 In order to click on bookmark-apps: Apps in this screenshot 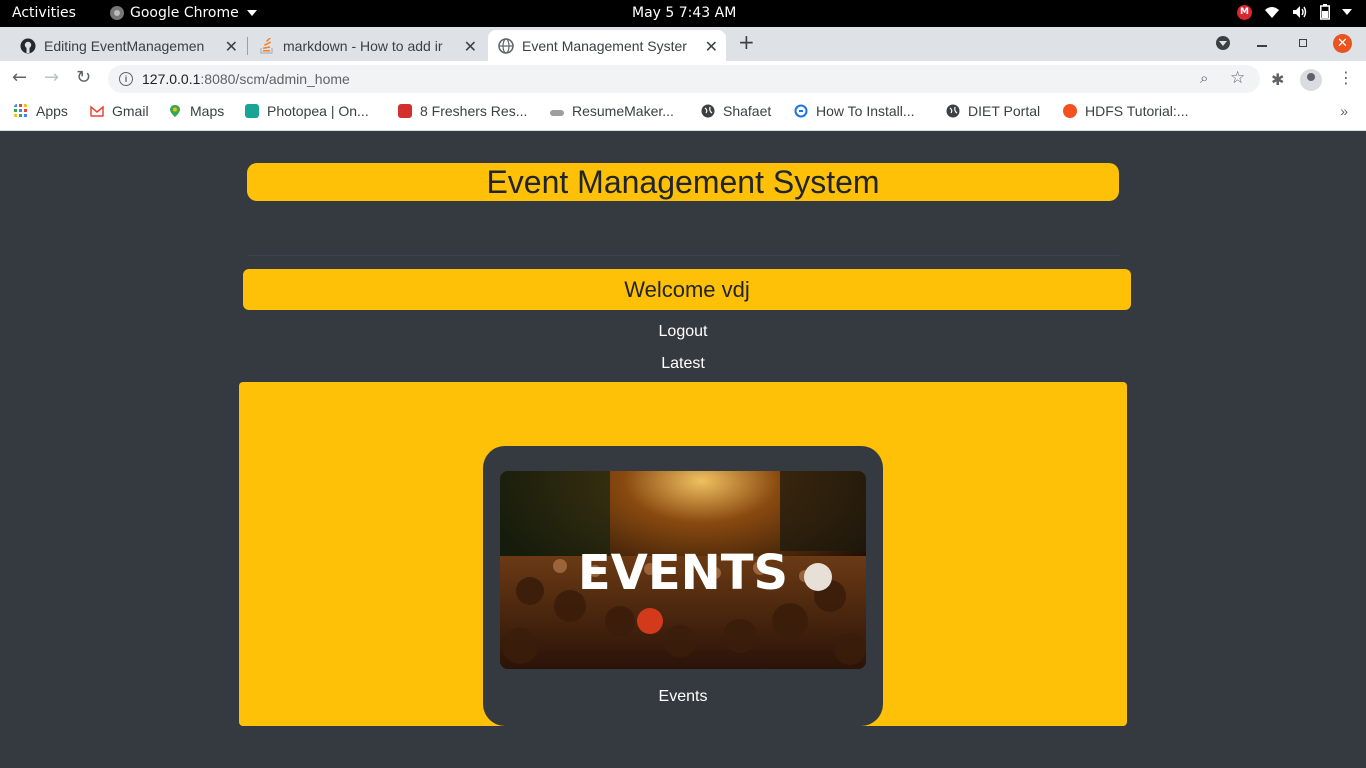, I will do `click(41, 111)`.